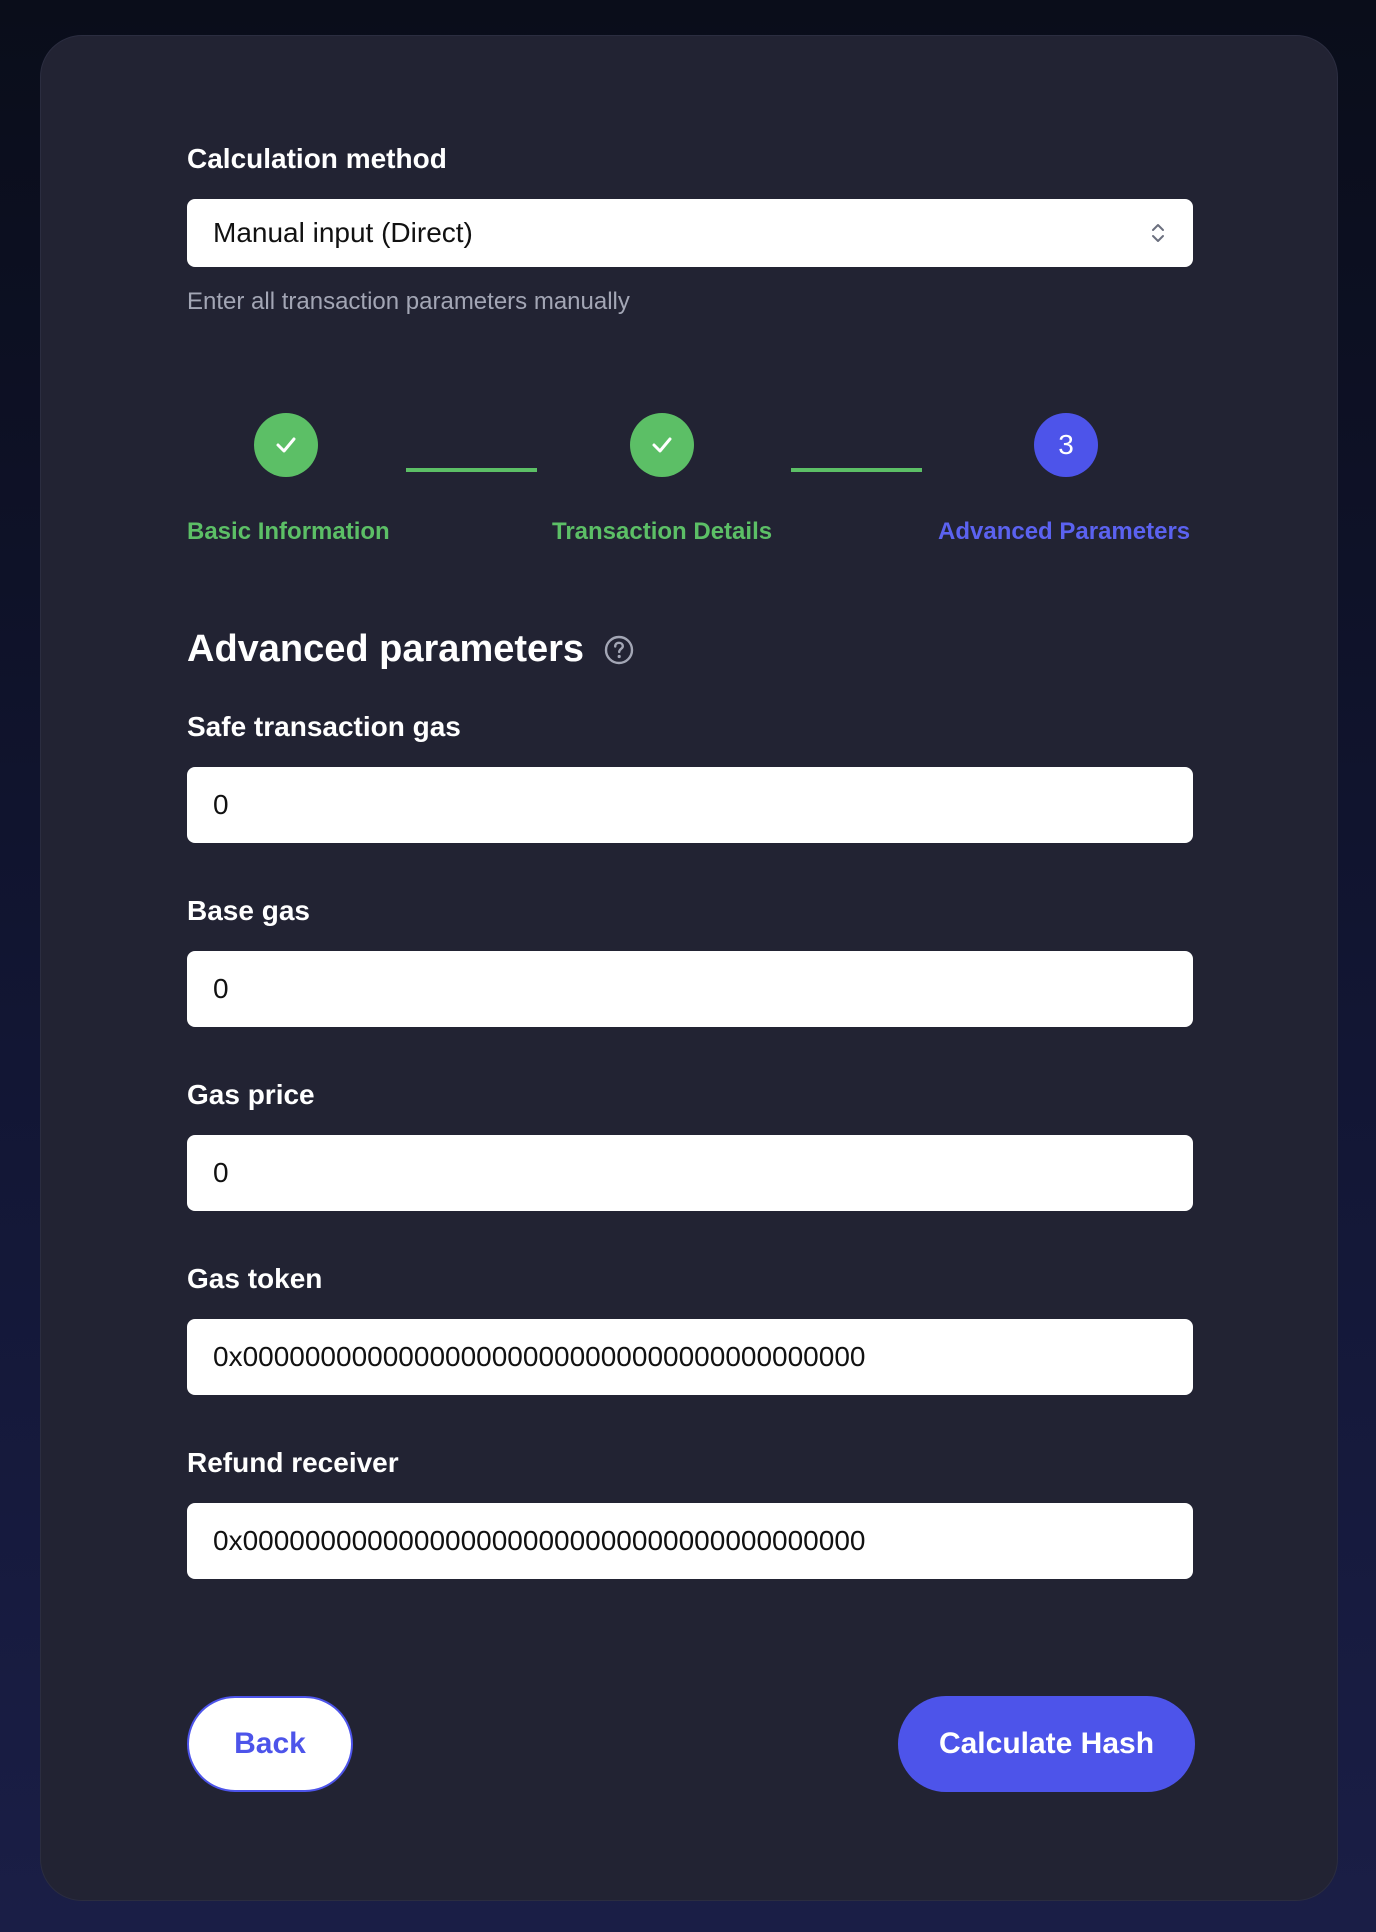  What do you see at coordinates (690, 1541) in the screenshot?
I see `refund-receiver-input` at bounding box center [690, 1541].